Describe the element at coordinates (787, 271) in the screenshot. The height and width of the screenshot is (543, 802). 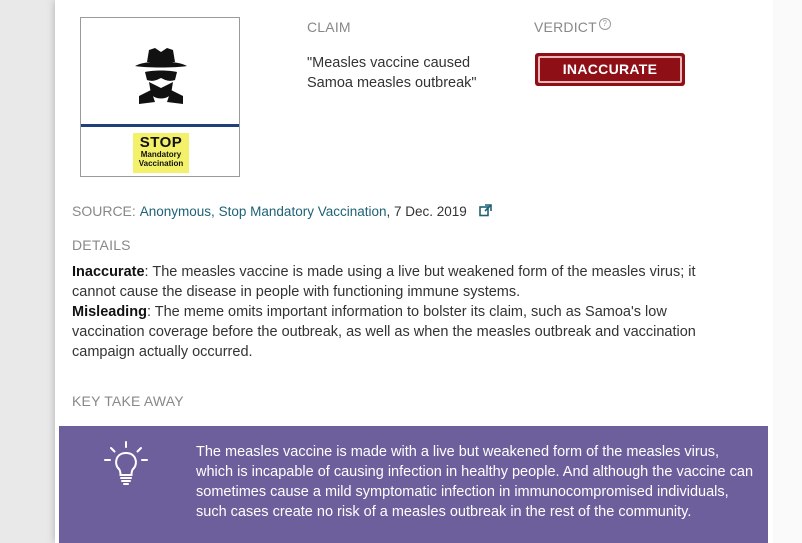
I see `page-background` at that location.